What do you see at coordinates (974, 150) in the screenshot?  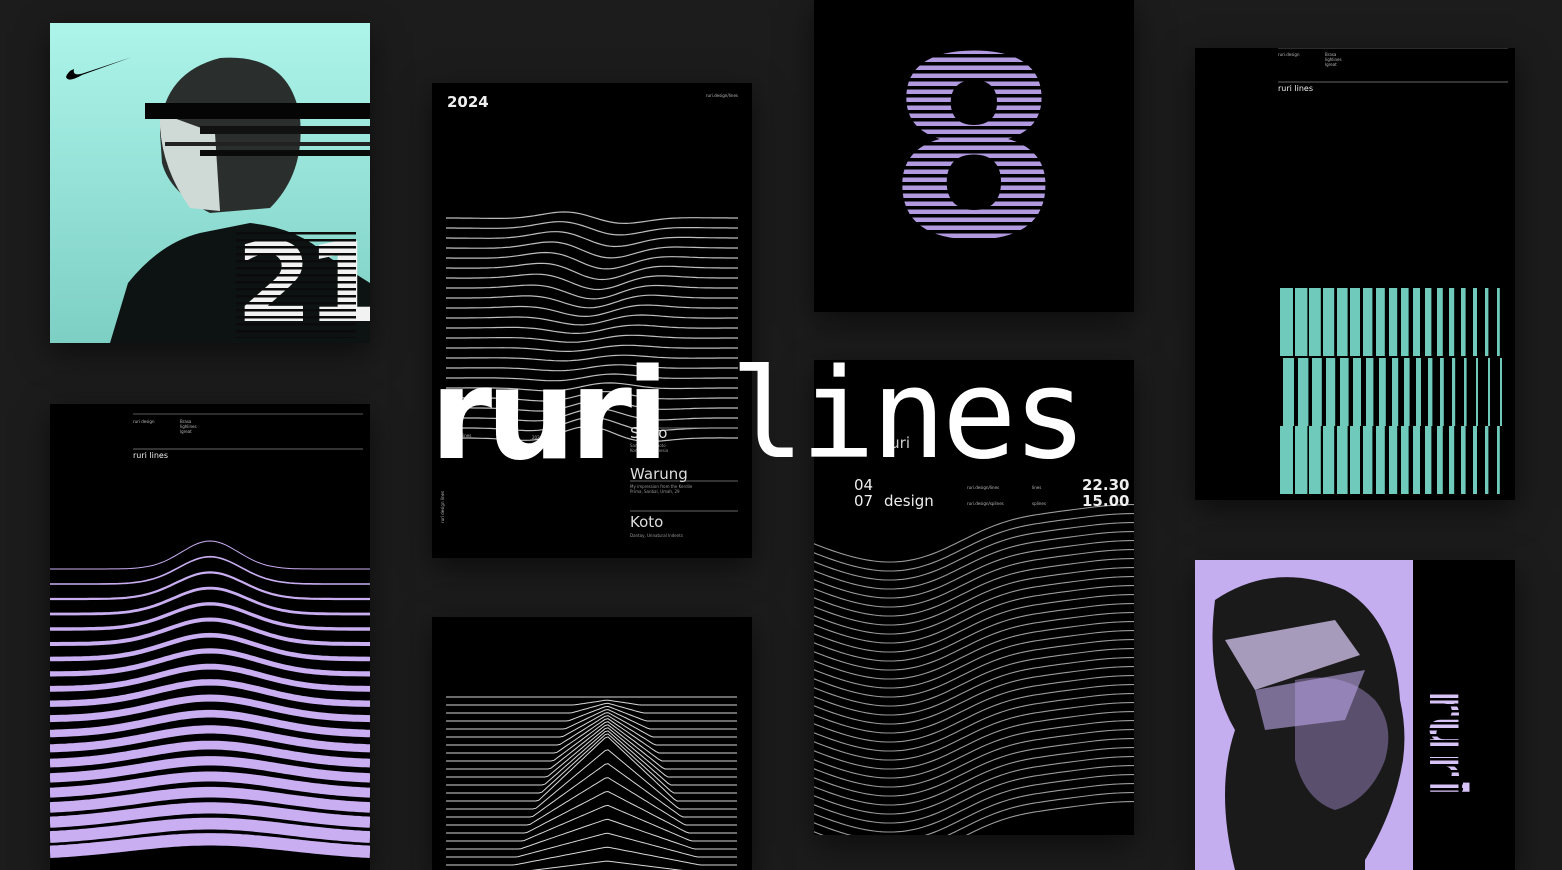 I see `striped-eight: 8` at bounding box center [974, 150].